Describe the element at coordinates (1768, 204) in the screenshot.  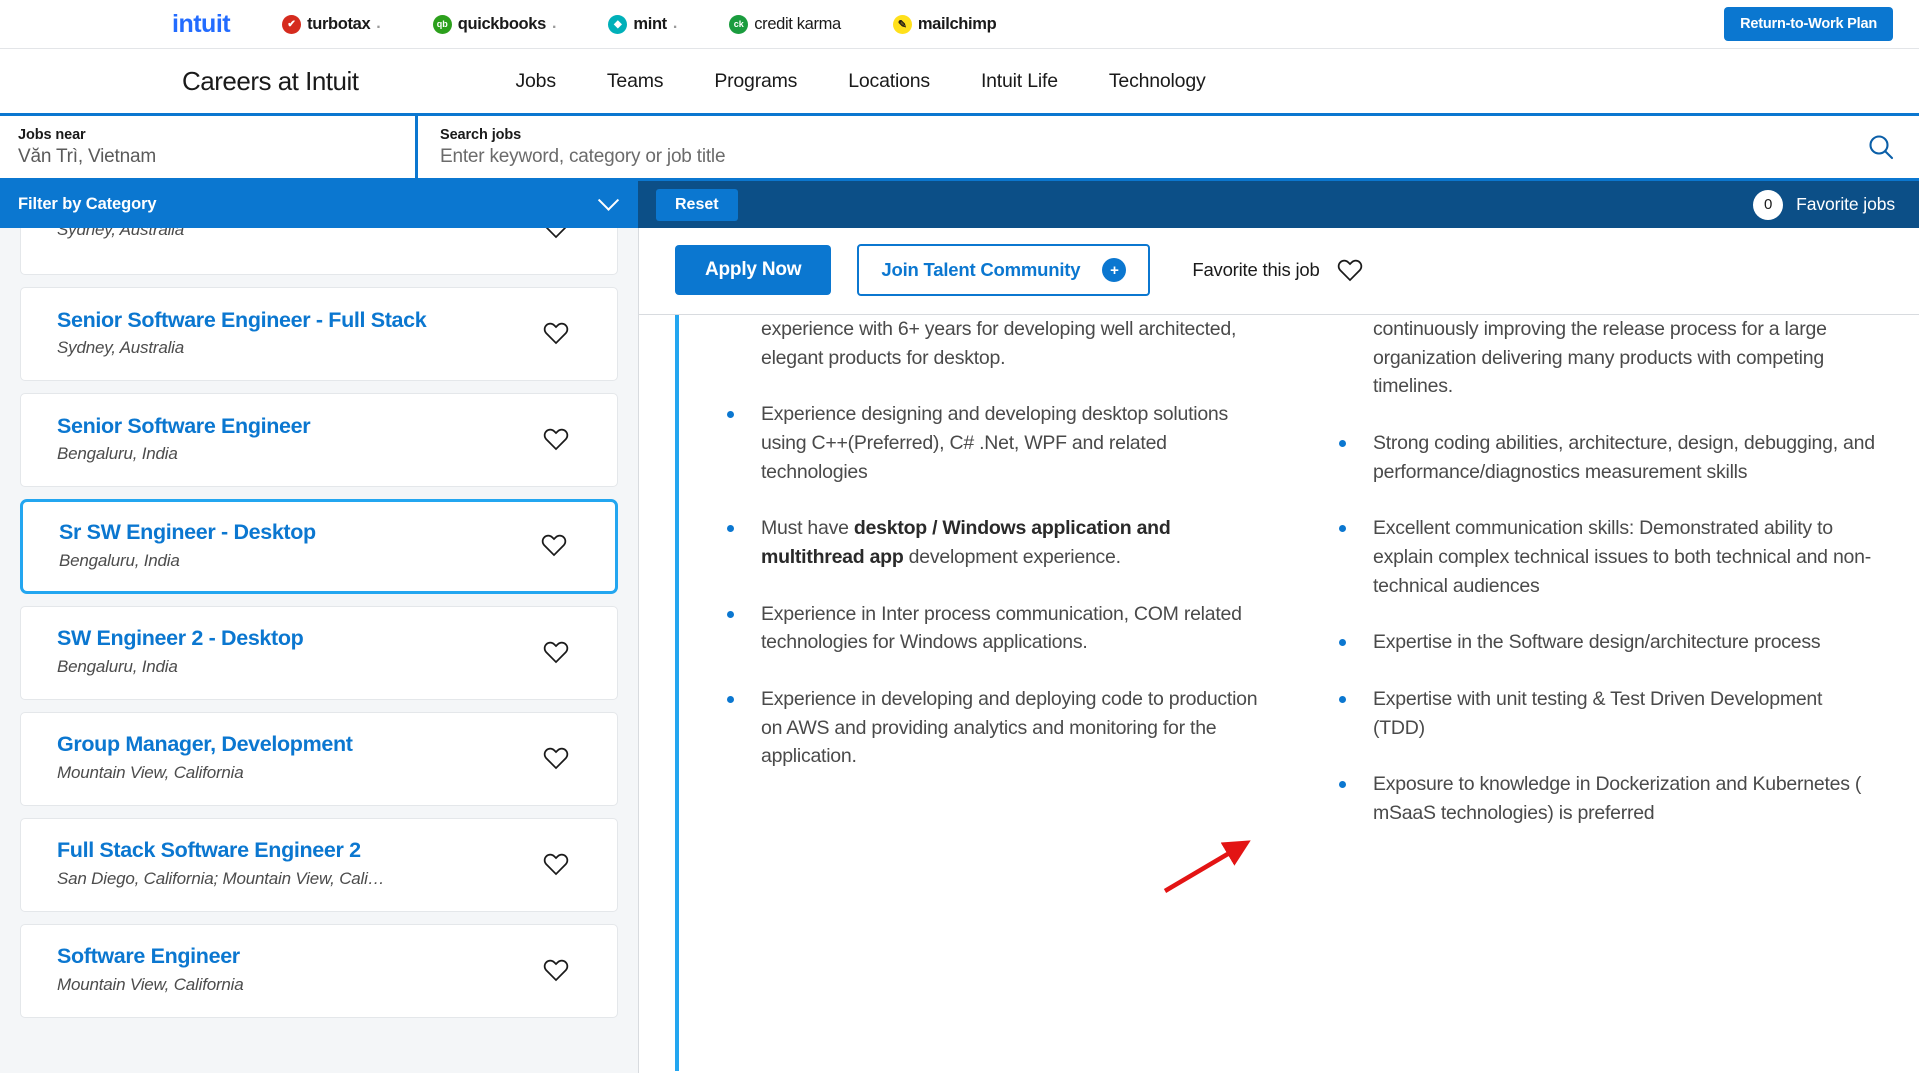
I see `favorite-jobs-count: 0` at that location.